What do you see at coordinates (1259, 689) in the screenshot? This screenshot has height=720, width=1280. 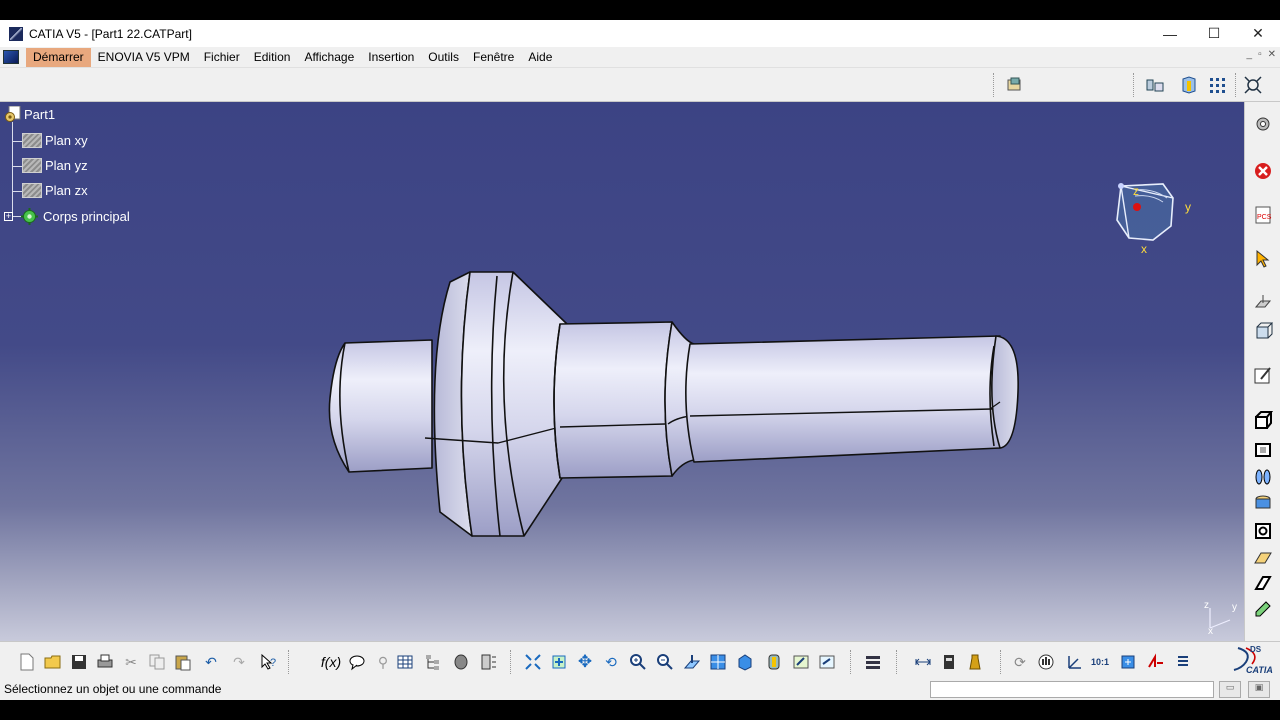 I see `status-button-maximize: ▣` at bounding box center [1259, 689].